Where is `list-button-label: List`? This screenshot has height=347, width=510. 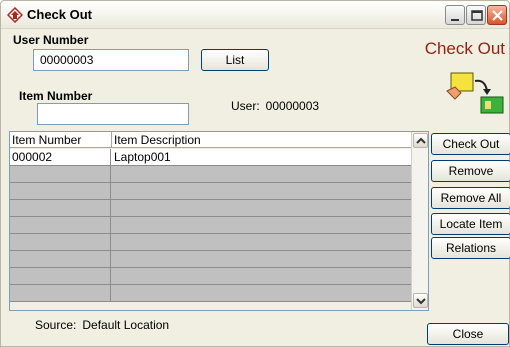 list-button-label: List is located at coordinates (235, 60).